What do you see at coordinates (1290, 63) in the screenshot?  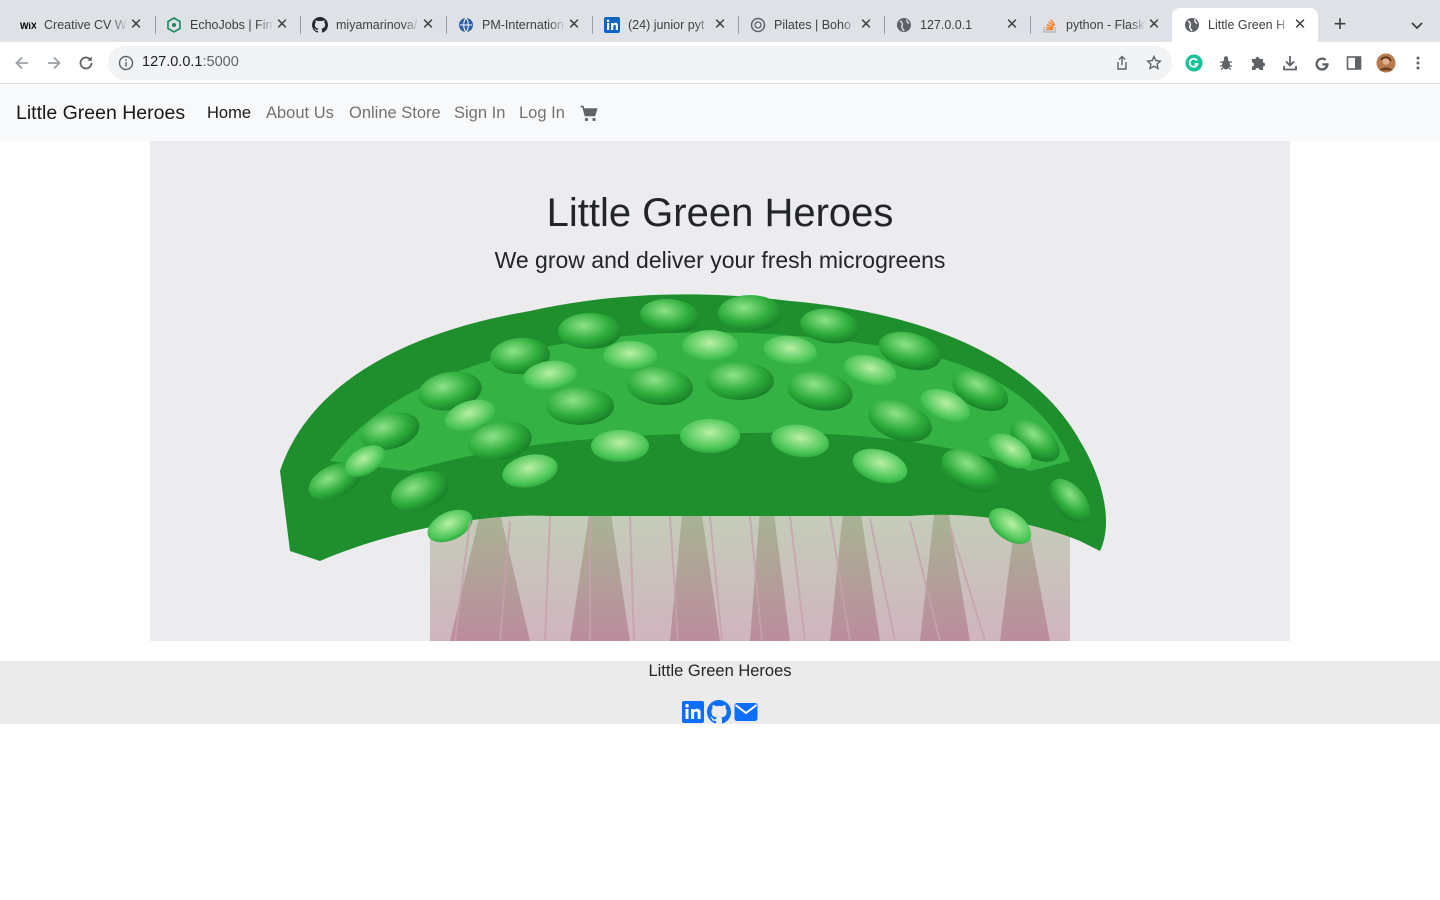 I see `download-icon` at bounding box center [1290, 63].